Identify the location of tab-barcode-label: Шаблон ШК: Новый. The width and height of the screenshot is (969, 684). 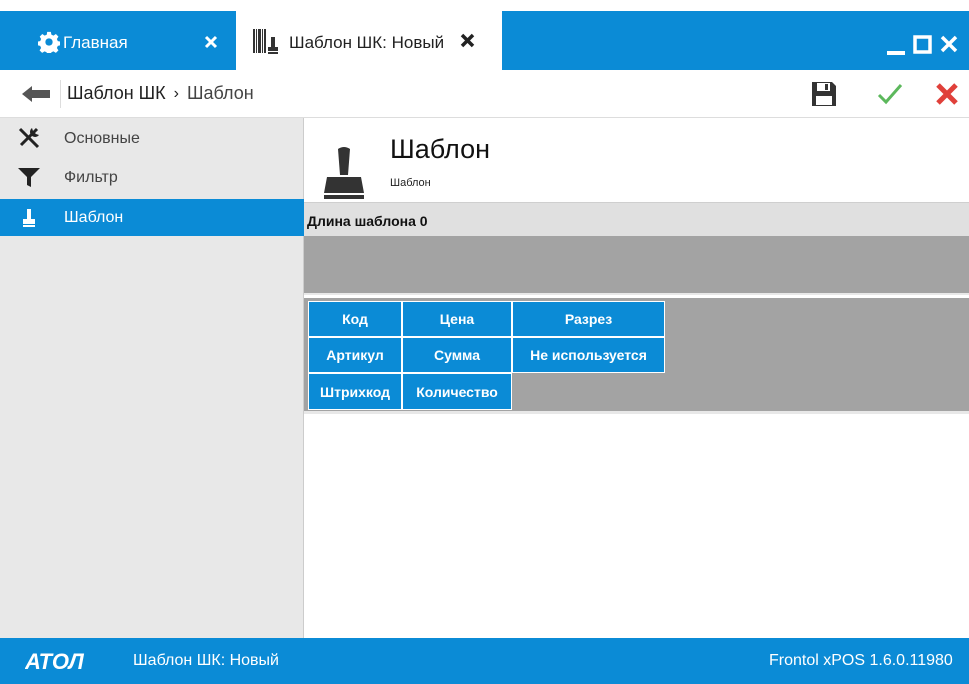
(367, 42).